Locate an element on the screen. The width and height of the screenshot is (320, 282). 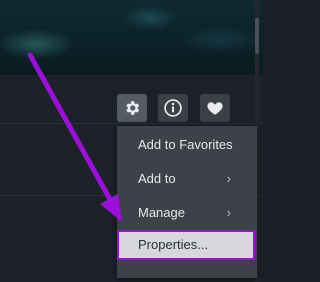
menu-item-add-to-favorites: Add to Favorites is located at coordinates (187, 145).